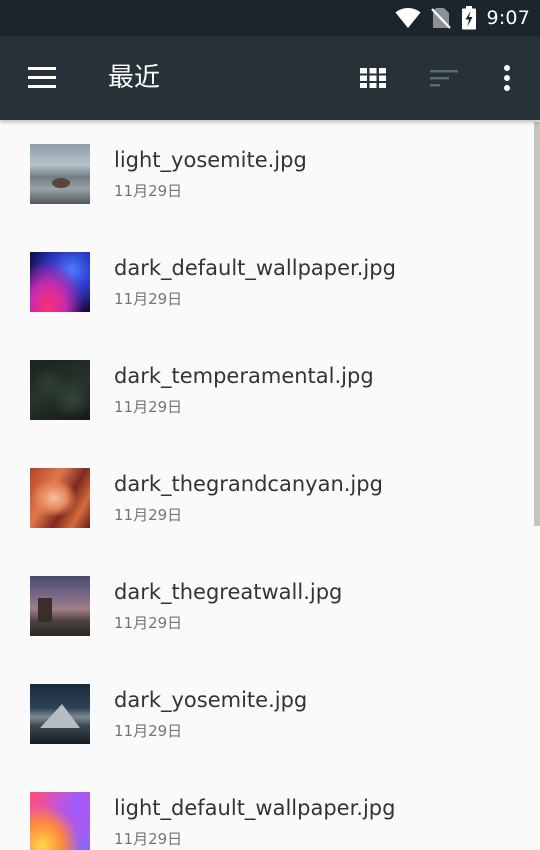 This screenshot has width=540, height=850. What do you see at coordinates (266, 174) in the screenshot?
I see `list-item: light_yosemite.jpg 11月29日` at bounding box center [266, 174].